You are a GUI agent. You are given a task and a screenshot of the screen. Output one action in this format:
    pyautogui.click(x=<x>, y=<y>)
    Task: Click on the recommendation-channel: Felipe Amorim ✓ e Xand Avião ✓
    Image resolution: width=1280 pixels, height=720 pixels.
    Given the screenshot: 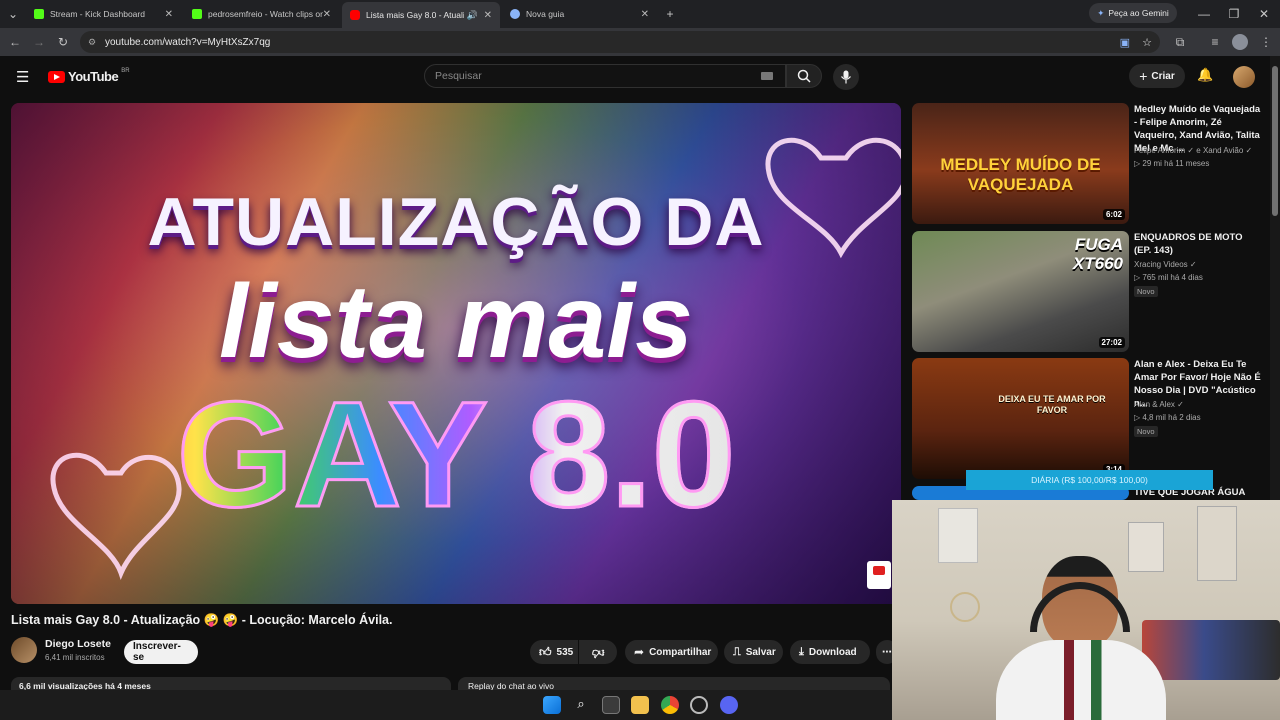 What is the action you would take?
    pyautogui.click(x=1193, y=150)
    